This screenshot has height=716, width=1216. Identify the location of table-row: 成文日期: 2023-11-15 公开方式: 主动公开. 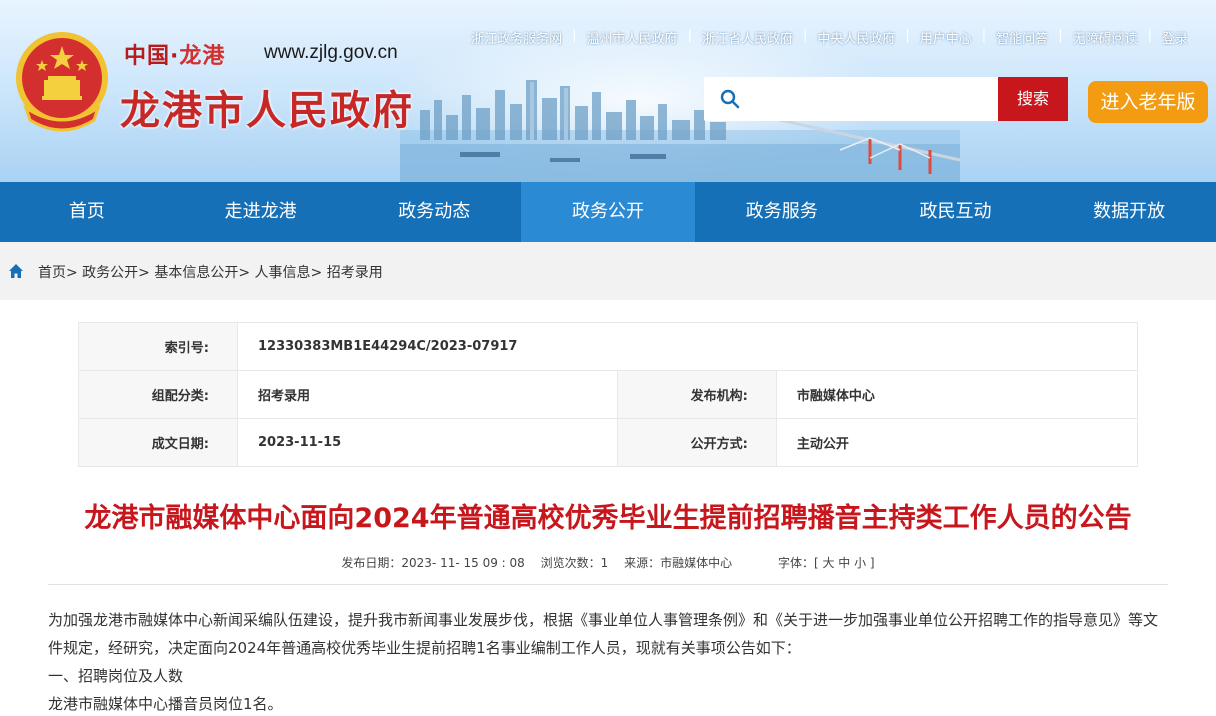
(608, 442).